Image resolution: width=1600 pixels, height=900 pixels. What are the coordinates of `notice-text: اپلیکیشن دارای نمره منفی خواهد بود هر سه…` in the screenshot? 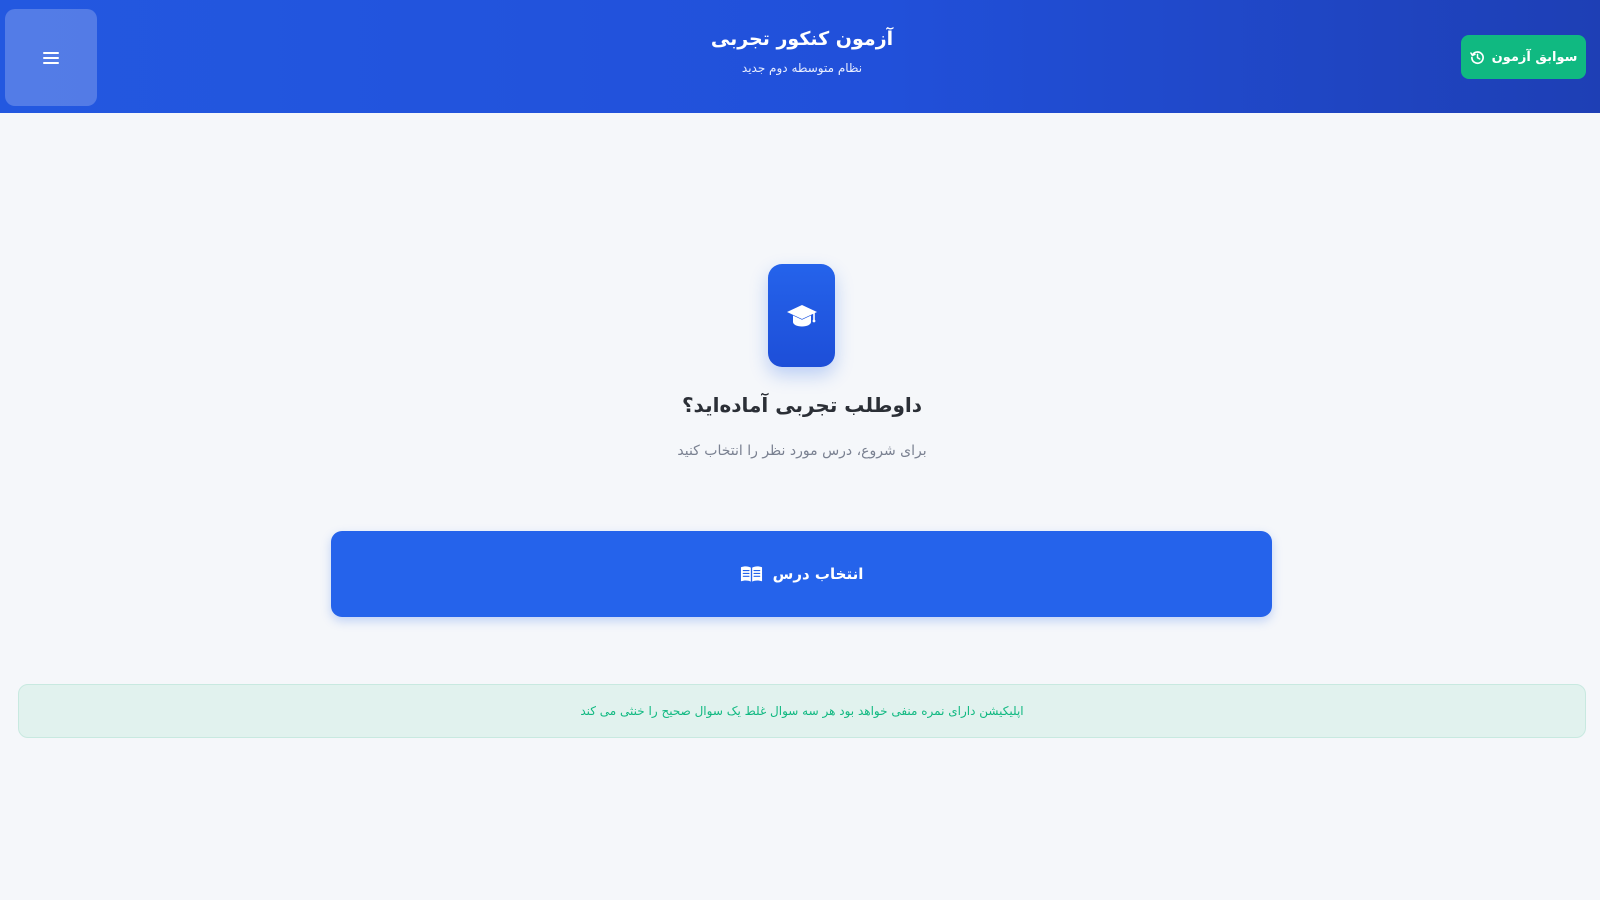 It's located at (802, 711).